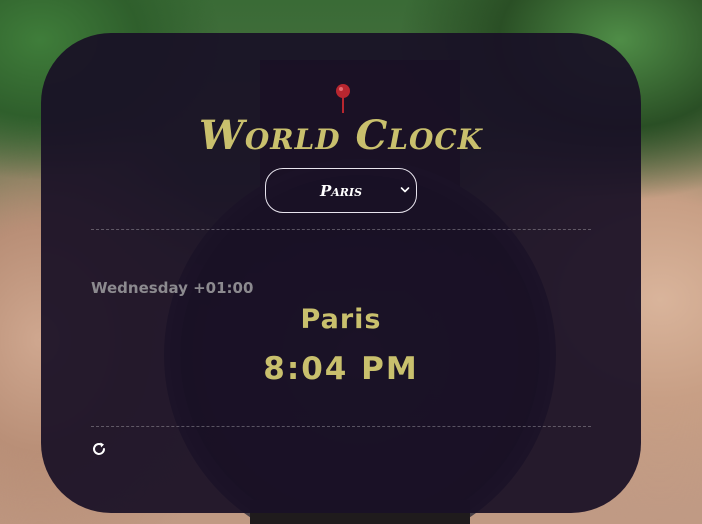 The width and height of the screenshot is (702, 524). Describe the element at coordinates (341, 229) in the screenshot. I see `divider-top` at that location.